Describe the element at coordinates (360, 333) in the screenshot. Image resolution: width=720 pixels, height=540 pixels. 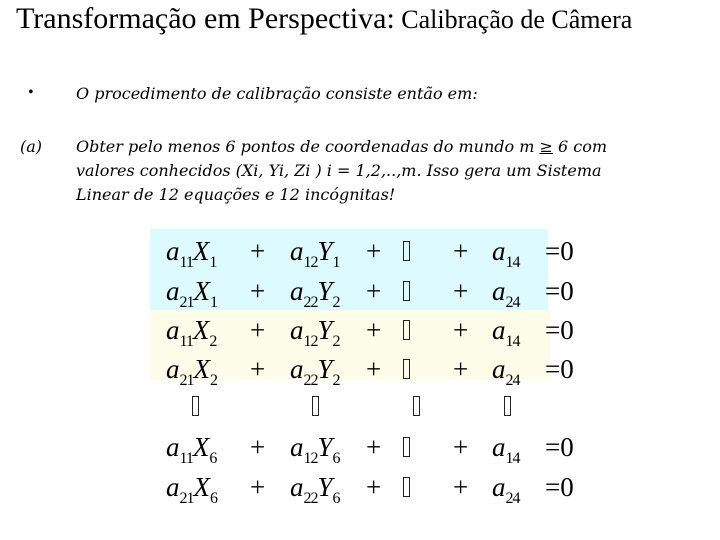
I see `equation-row: a11X2 + a12Y2 + + a14 =0` at that location.